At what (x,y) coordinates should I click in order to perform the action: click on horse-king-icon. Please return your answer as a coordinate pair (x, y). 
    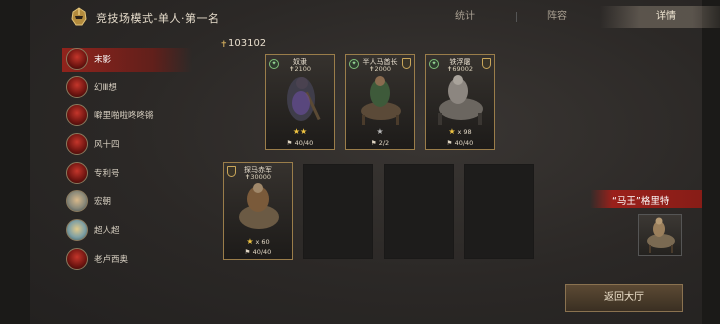
    Looking at the image, I should click on (661, 235).